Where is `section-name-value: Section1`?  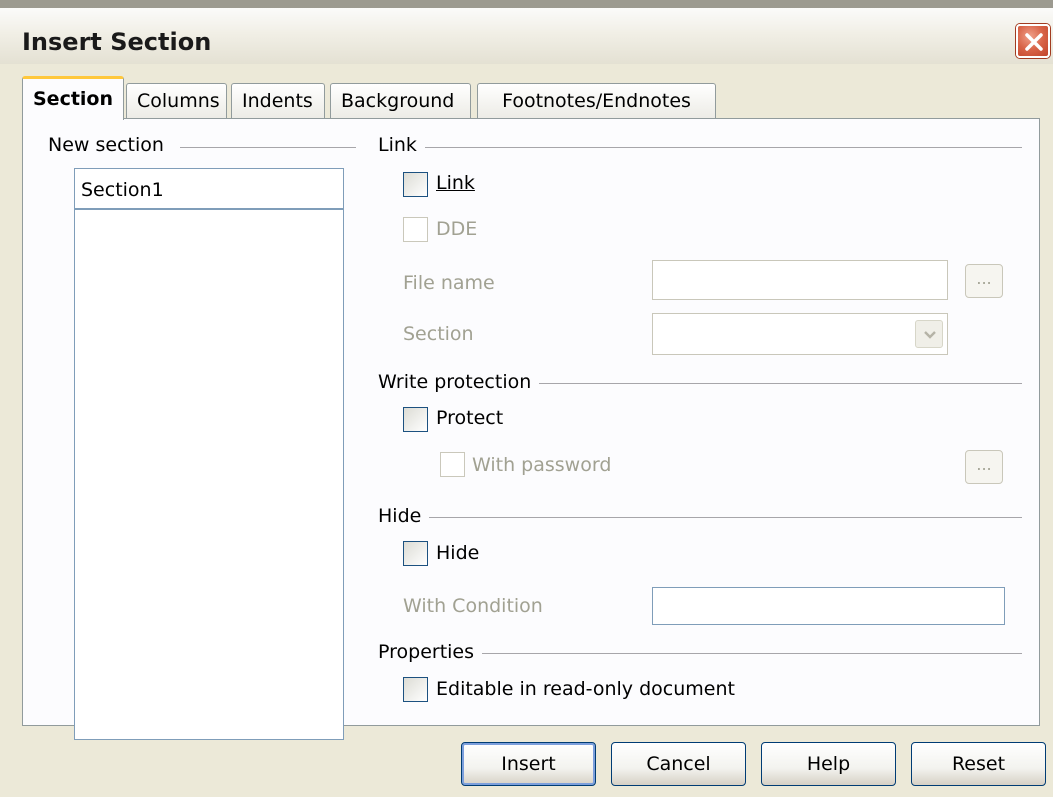 section-name-value: Section1 is located at coordinates (122, 190).